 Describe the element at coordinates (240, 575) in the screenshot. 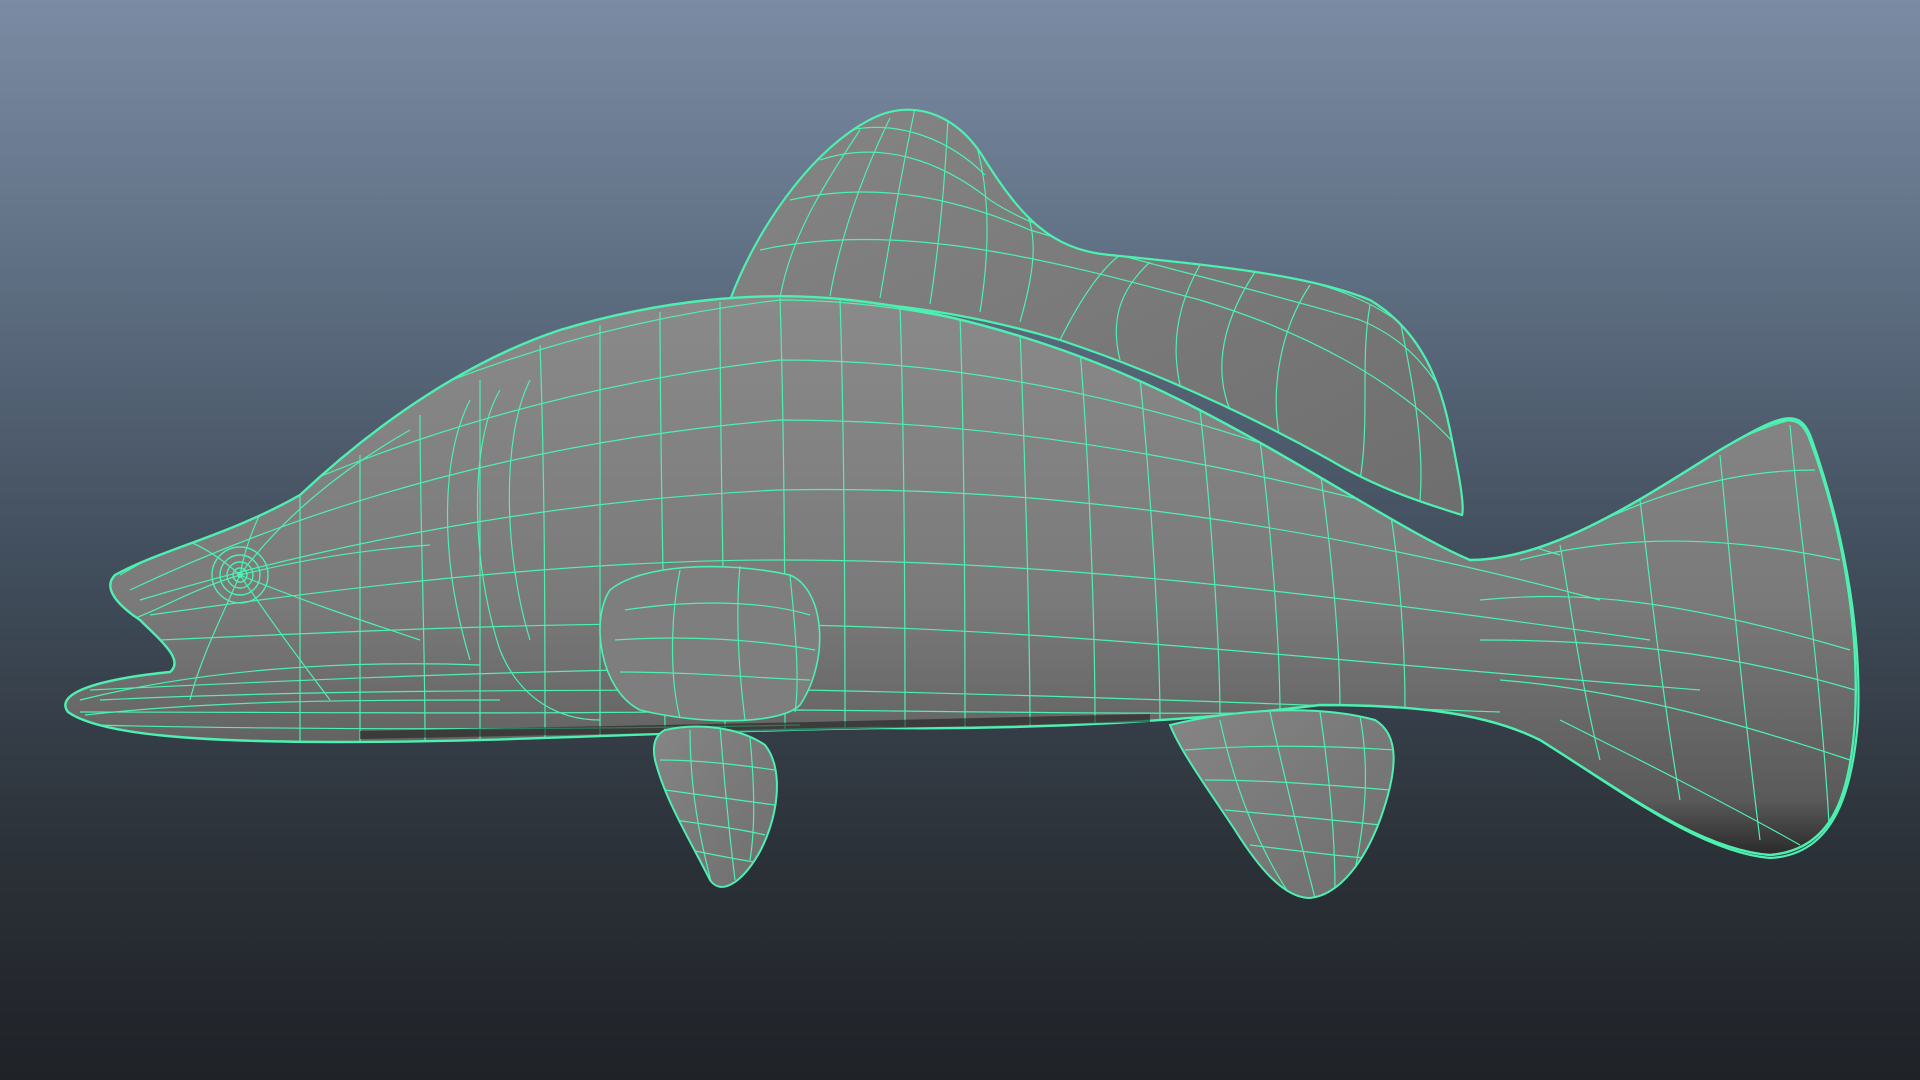

I see `eye` at that location.